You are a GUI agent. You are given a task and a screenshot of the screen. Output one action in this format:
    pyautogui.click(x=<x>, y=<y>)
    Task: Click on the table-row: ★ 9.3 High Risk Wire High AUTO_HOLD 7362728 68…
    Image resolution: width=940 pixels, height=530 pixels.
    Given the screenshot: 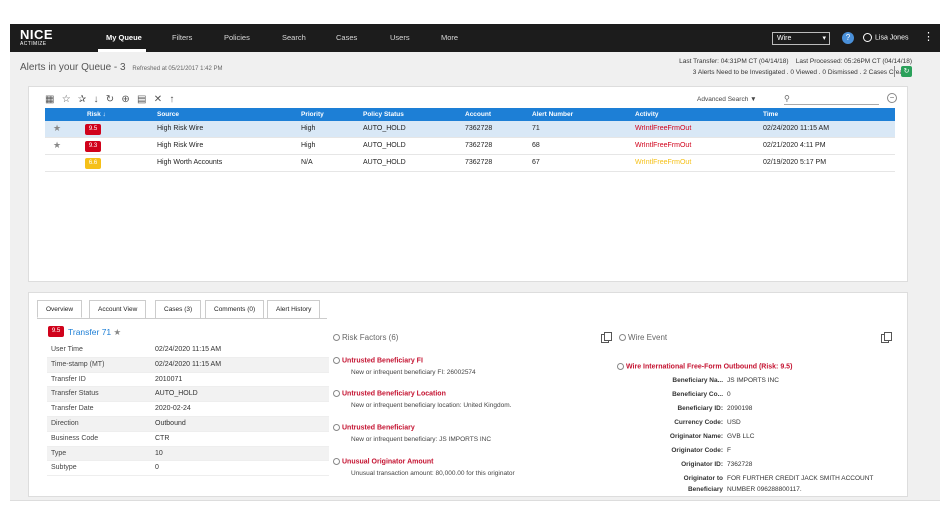 What is the action you would take?
    pyautogui.click(x=470, y=146)
    